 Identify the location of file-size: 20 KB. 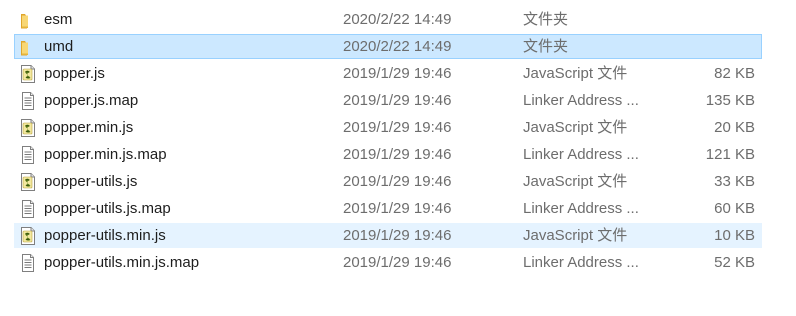
(734, 127).